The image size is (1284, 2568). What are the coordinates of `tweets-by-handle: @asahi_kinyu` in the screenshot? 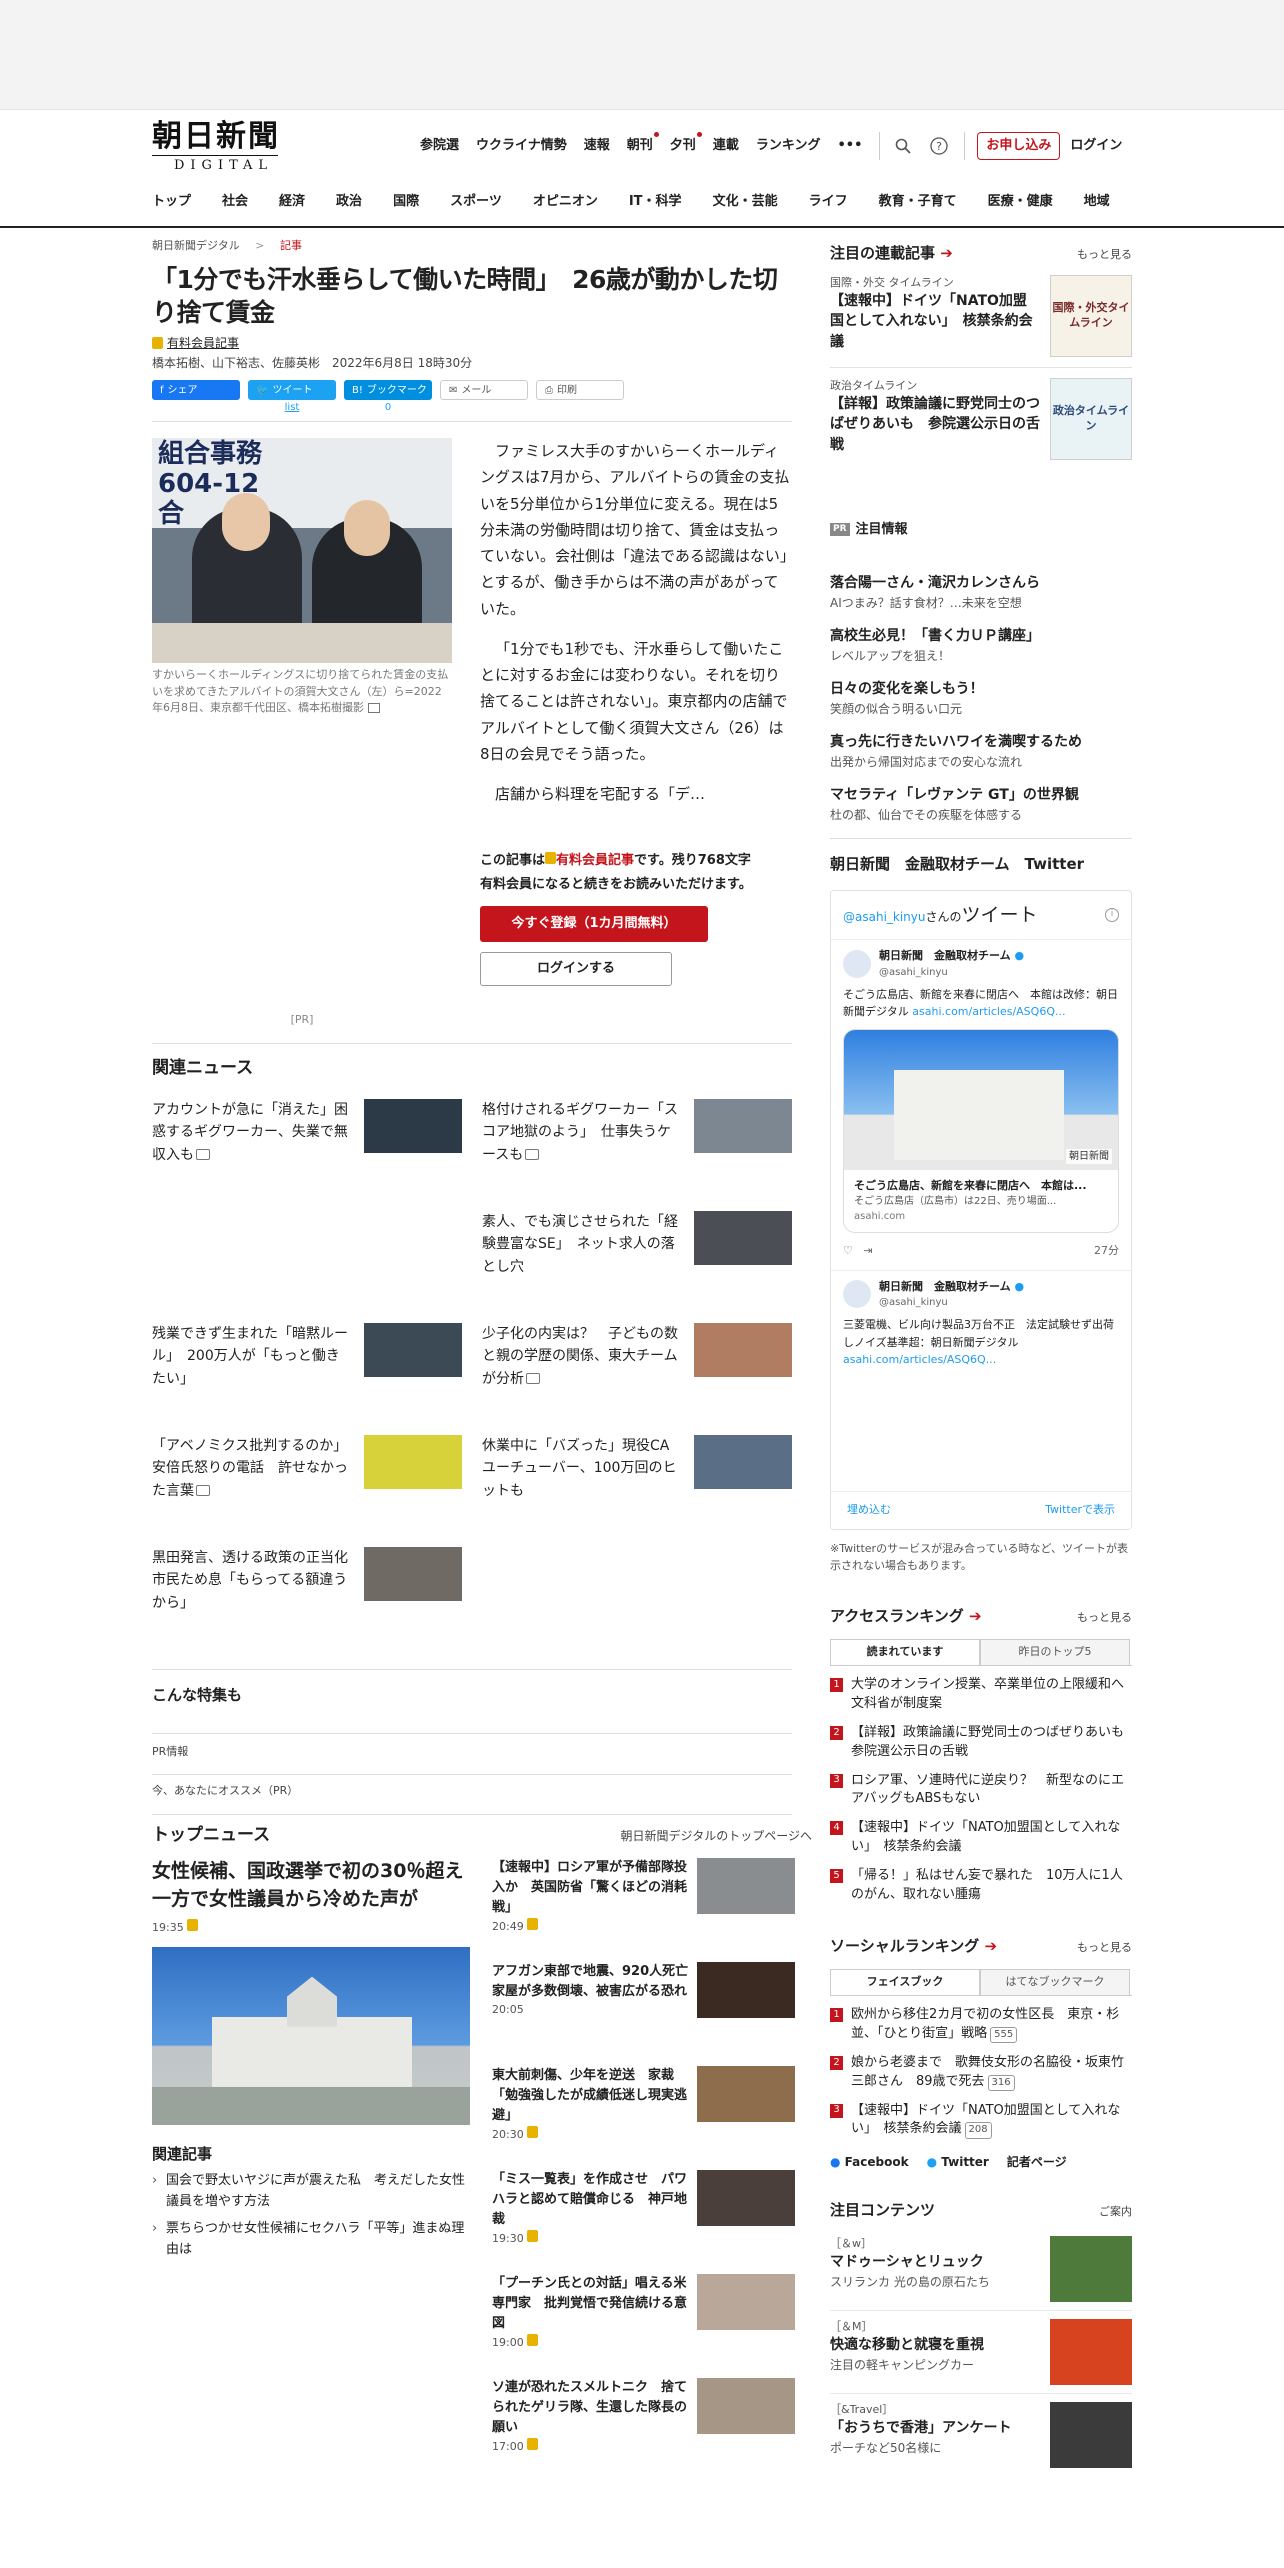 It's located at (884, 917).